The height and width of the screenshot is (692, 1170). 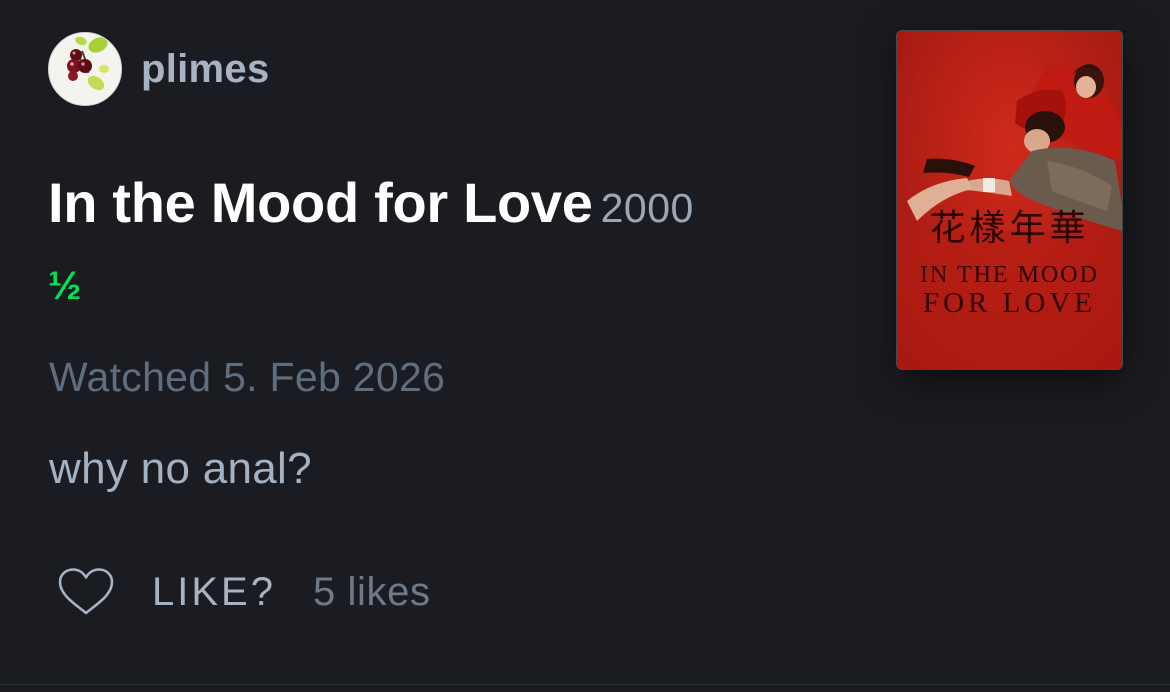 I want to click on star-rating: ½, so click(x=65, y=286).